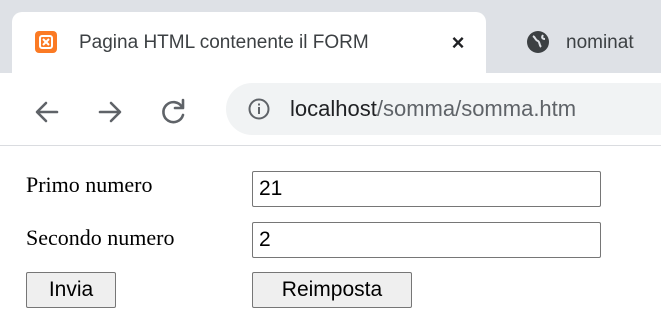  What do you see at coordinates (458, 43) in the screenshot?
I see `close-icon: ×` at bounding box center [458, 43].